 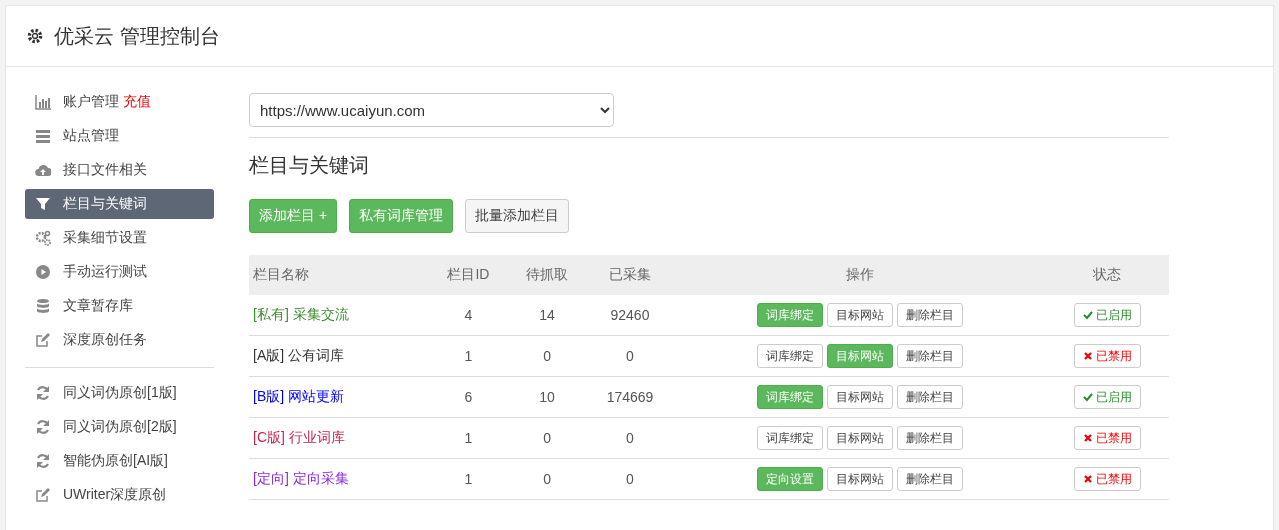 What do you see at coordinates (43, 136) in the screenshot?
I see `server-icon` at bounding box center [43, 136].